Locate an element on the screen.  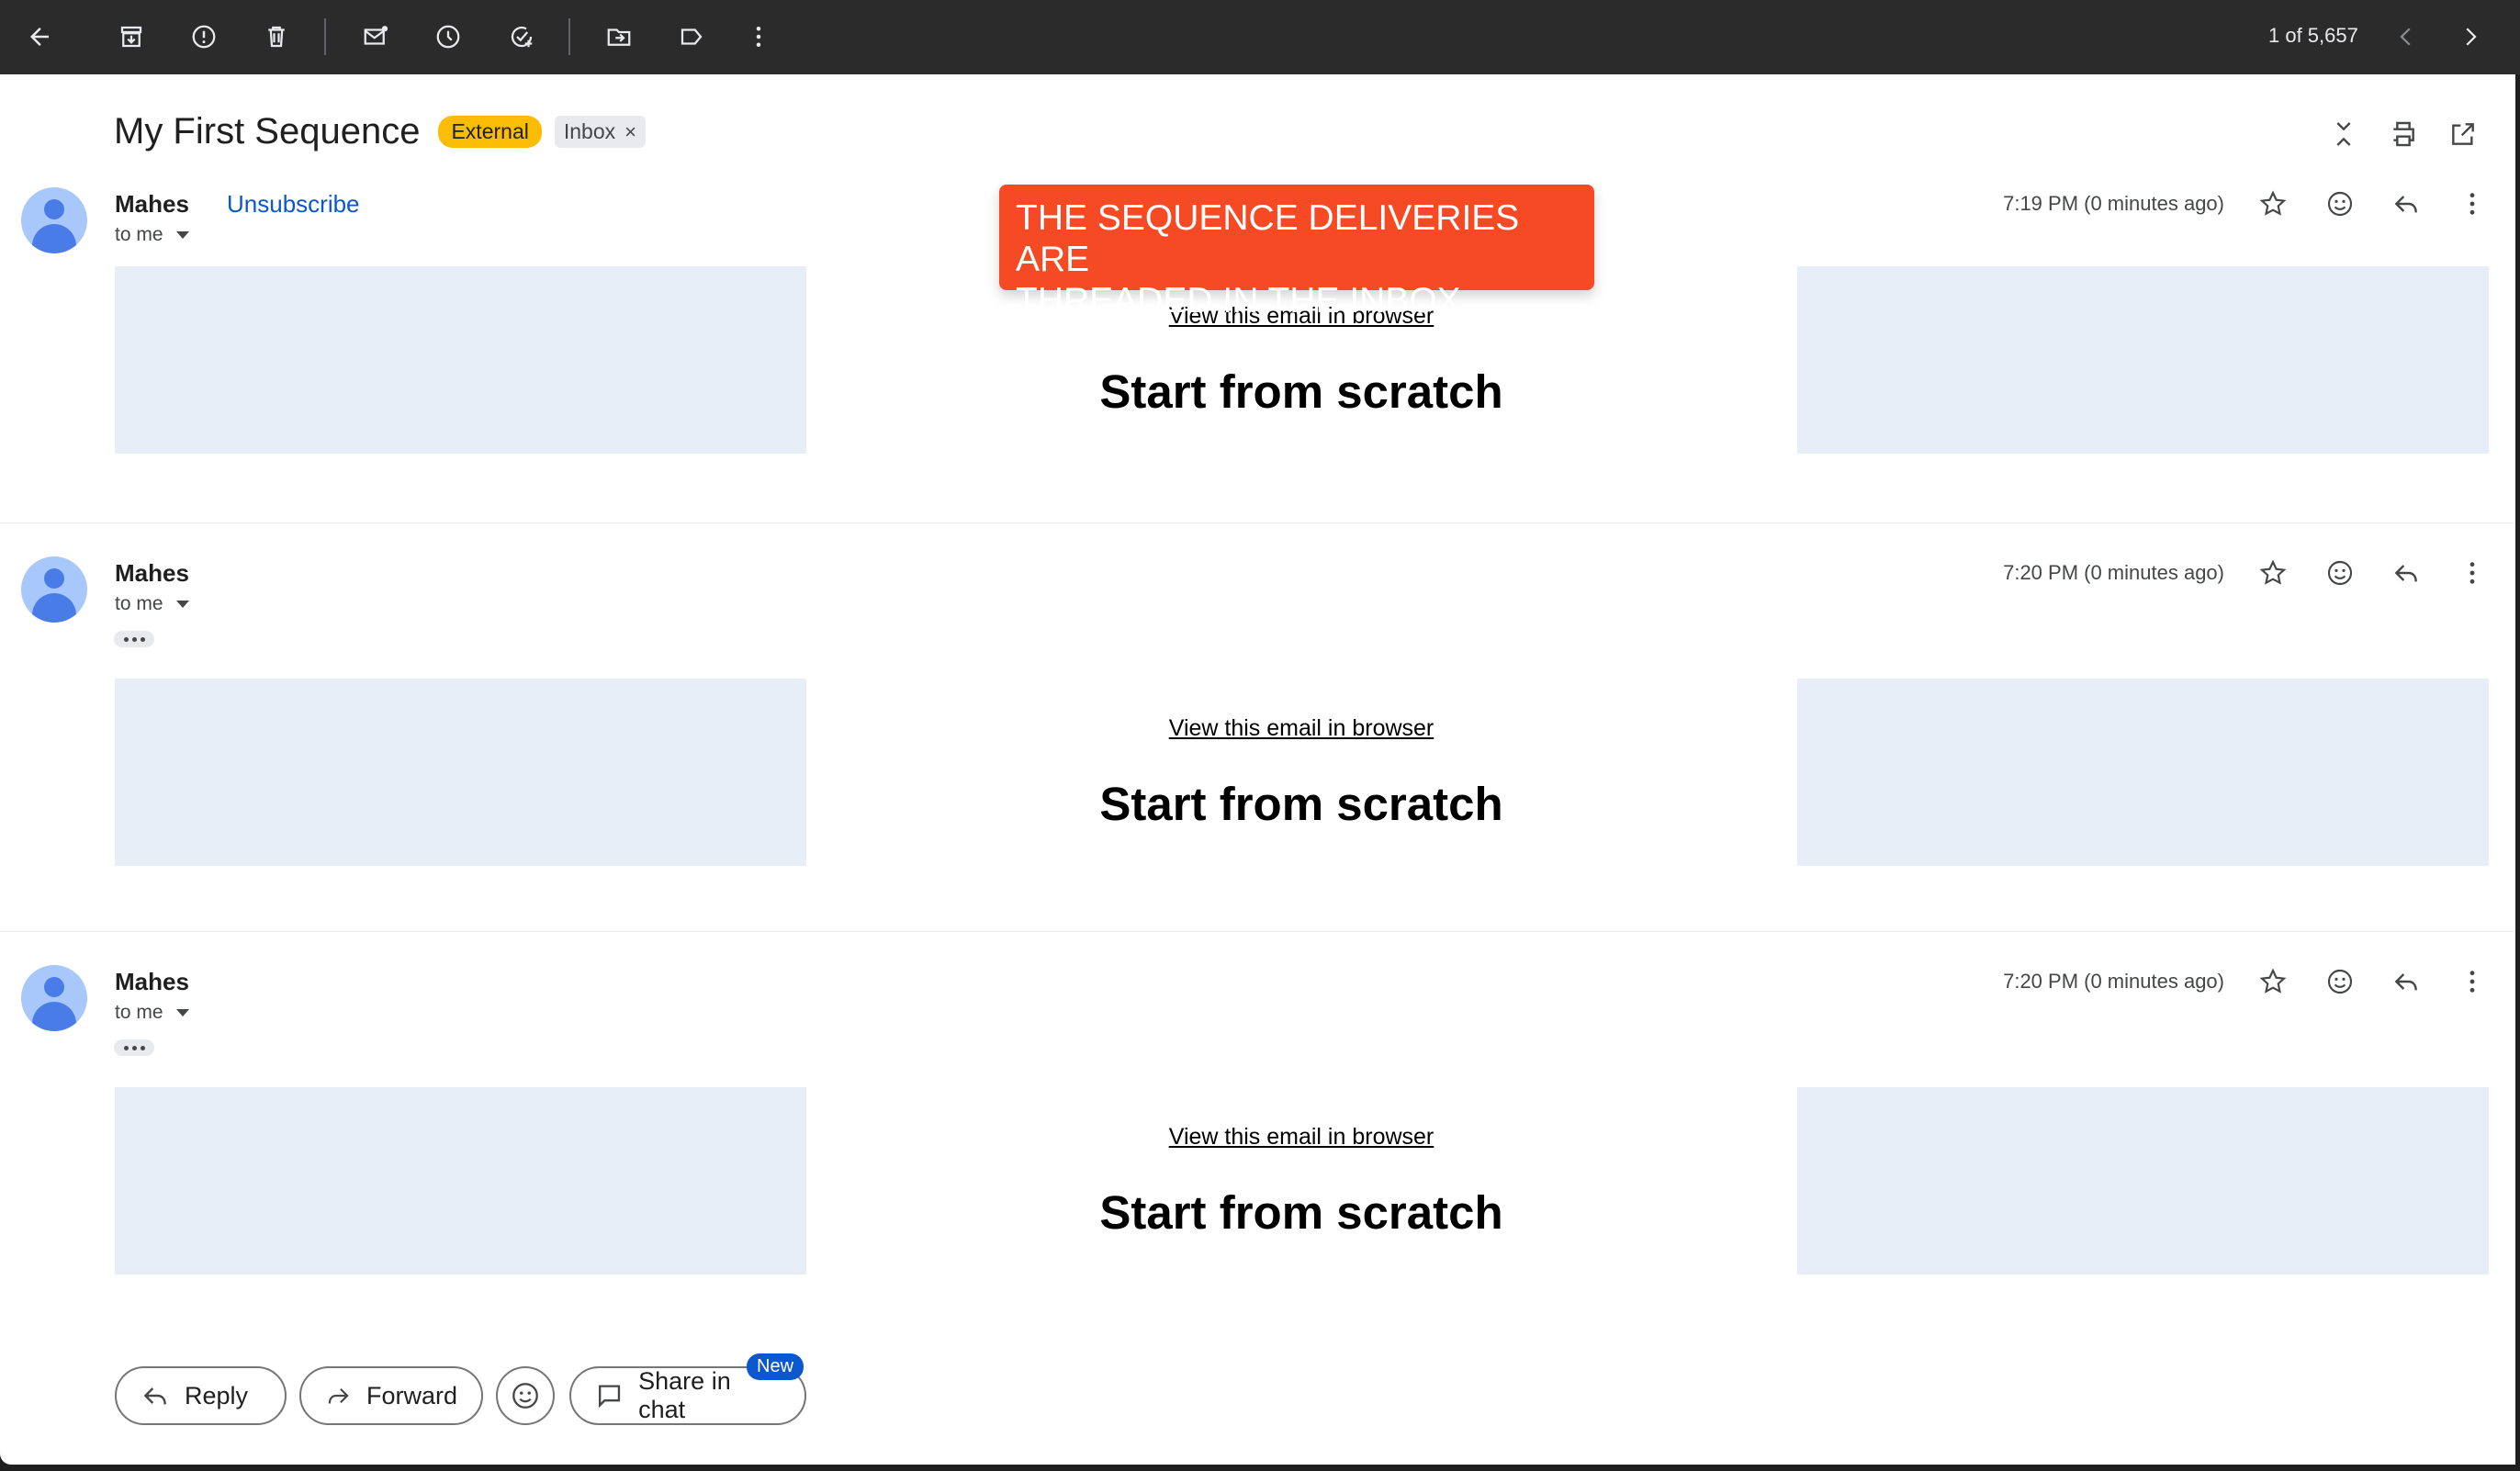
unsubscribe-link: Unsubscribe is located at coordinates (293, 204).